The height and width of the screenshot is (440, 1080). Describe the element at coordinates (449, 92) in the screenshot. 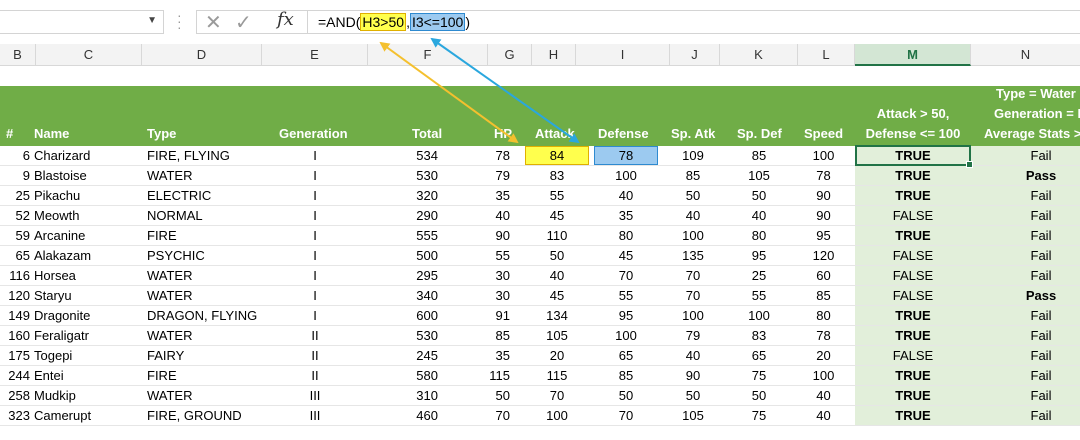

I see `arrow-ref1` at that location.